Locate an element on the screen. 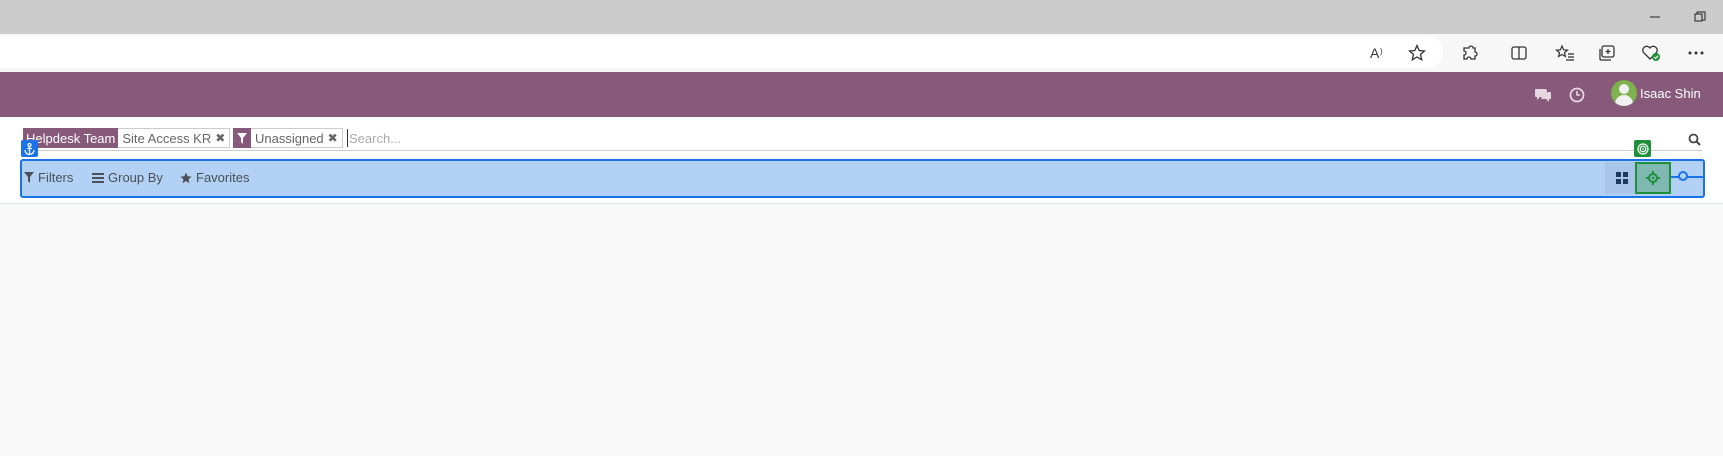  restore-icon is located at coordinates (1700, 16).